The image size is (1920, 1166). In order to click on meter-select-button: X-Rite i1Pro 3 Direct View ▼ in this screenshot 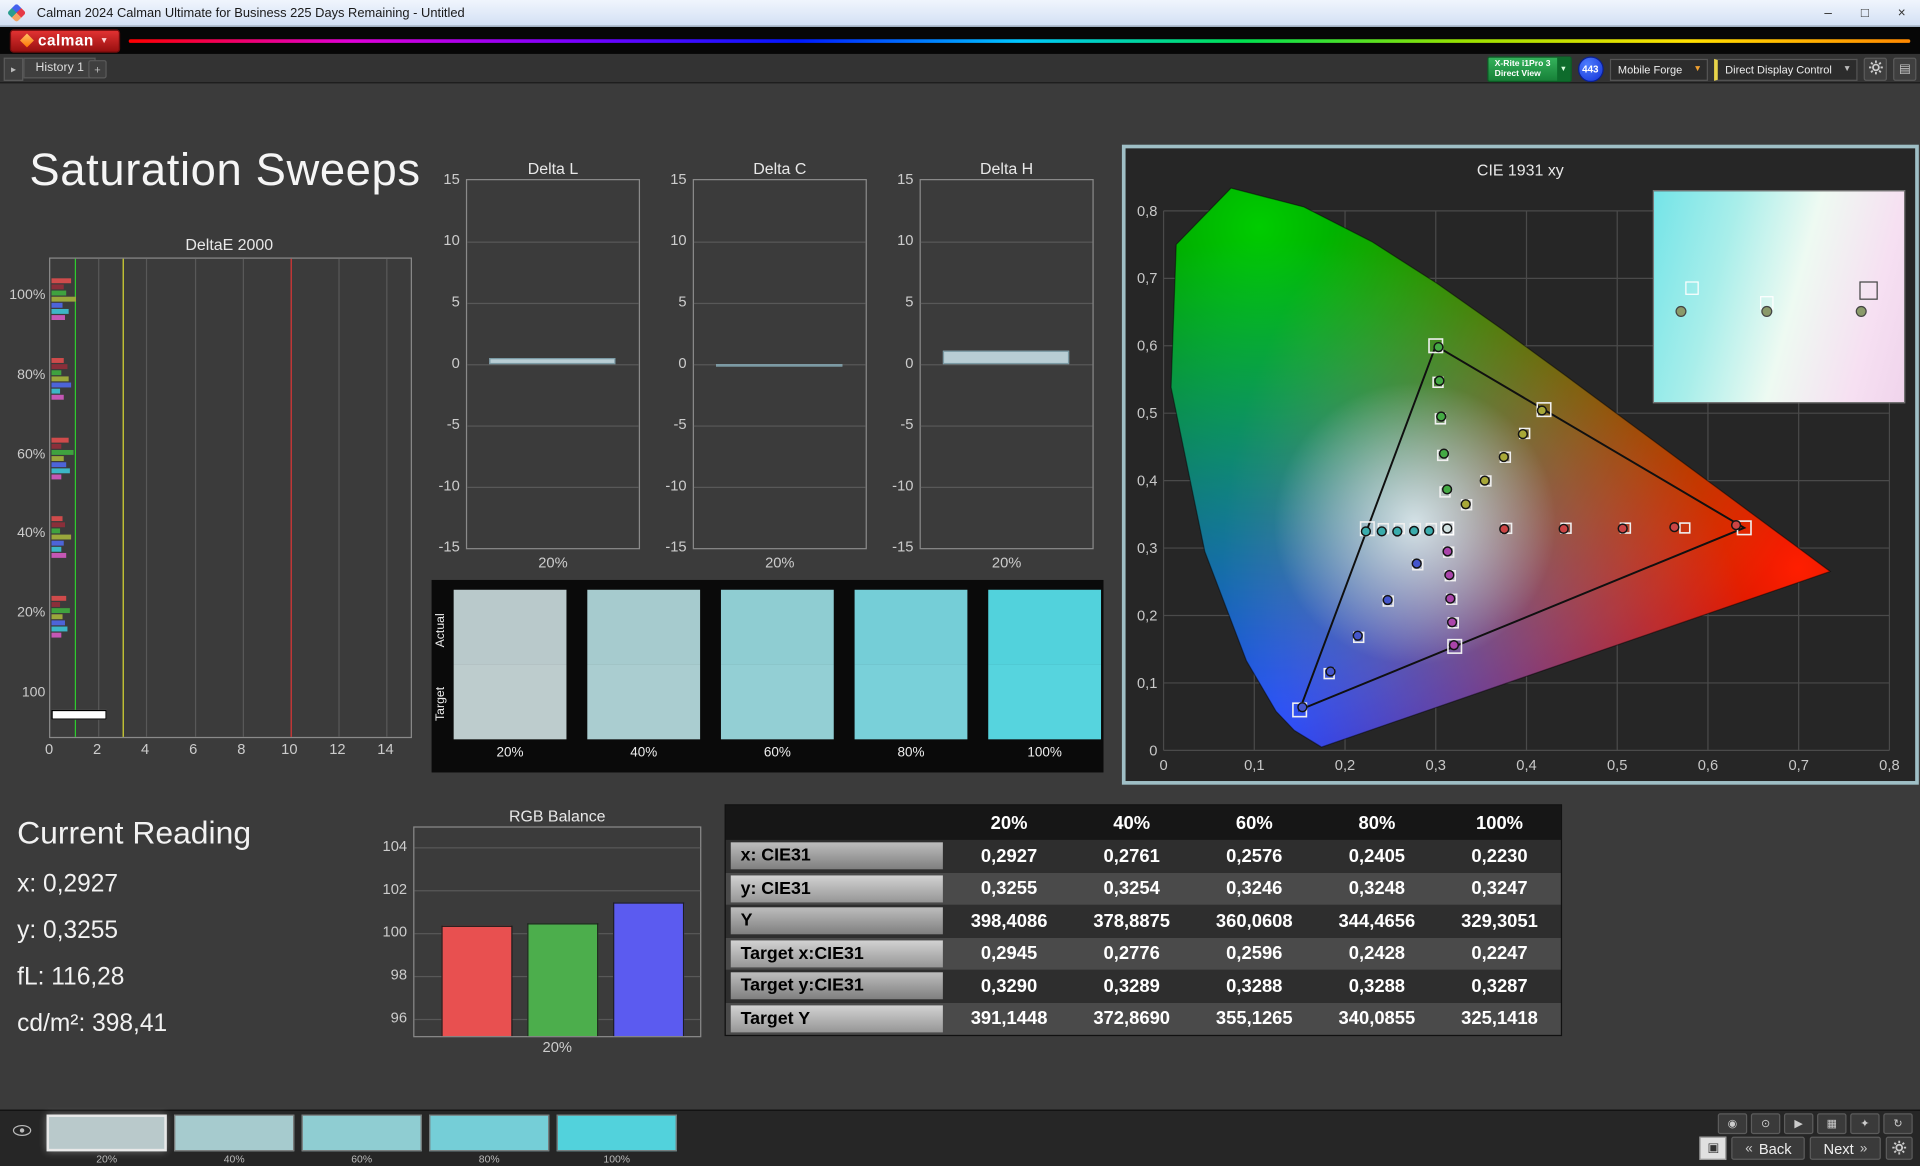, I will do `click(1529, 69)`.